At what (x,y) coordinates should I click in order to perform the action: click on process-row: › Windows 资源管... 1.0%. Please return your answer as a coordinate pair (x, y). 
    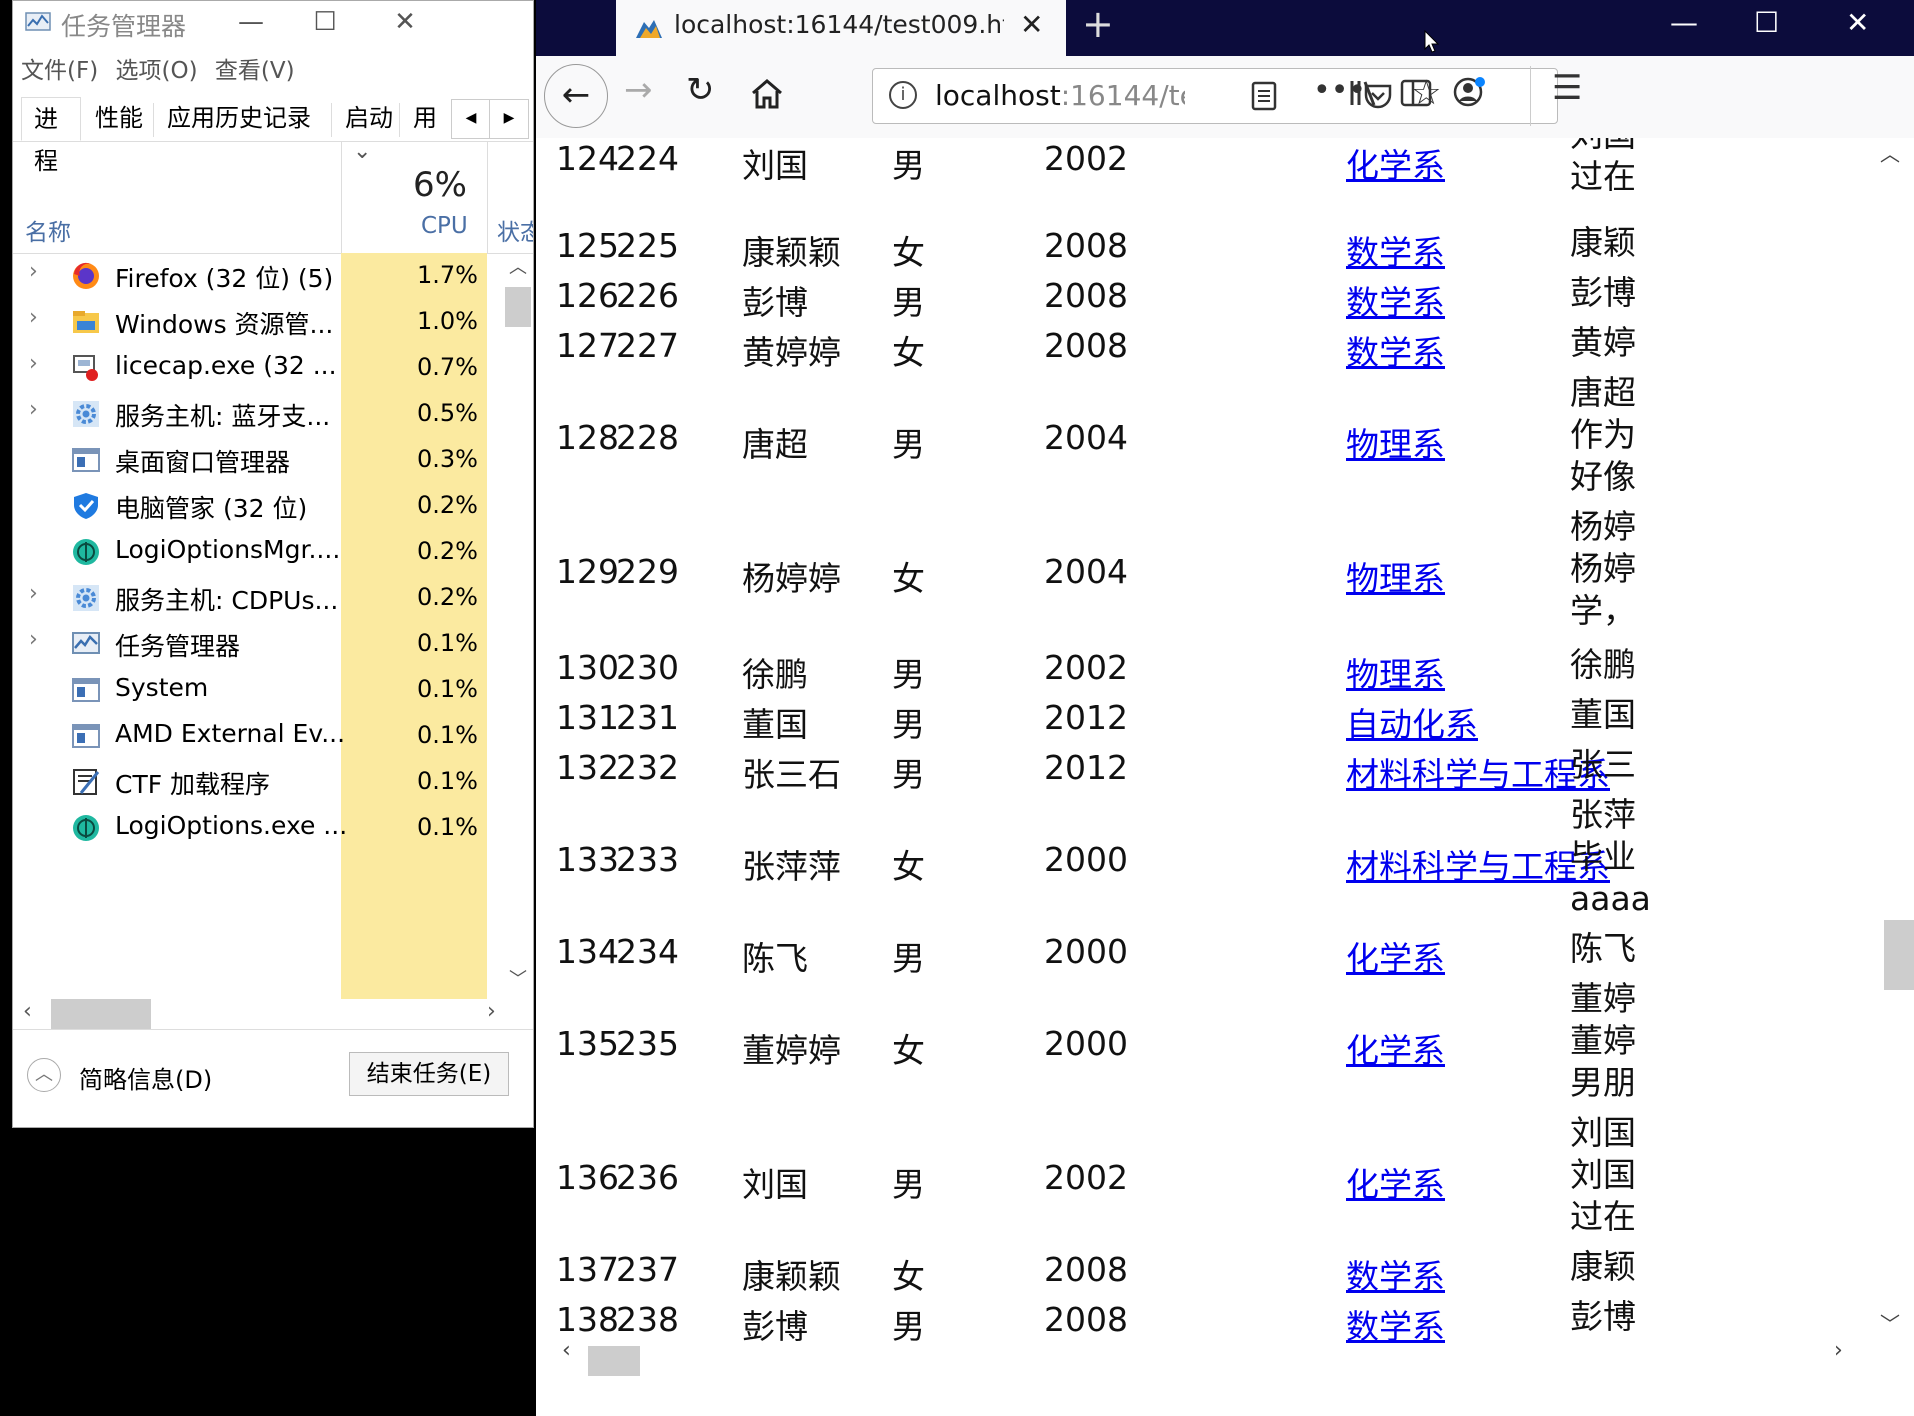
    Looking at the image, I should click on (250, 322).